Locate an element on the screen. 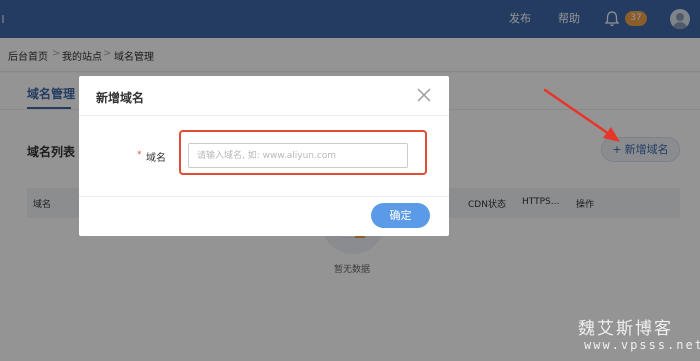  confirm-button: 确定 is located at coordinates (400, 215).